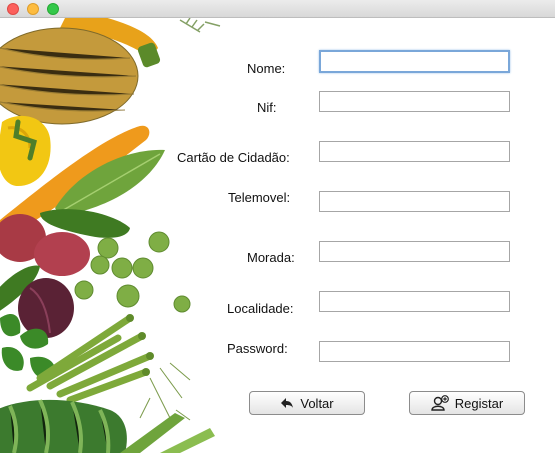  I want to click on add-user-icon, so click(440, 403).